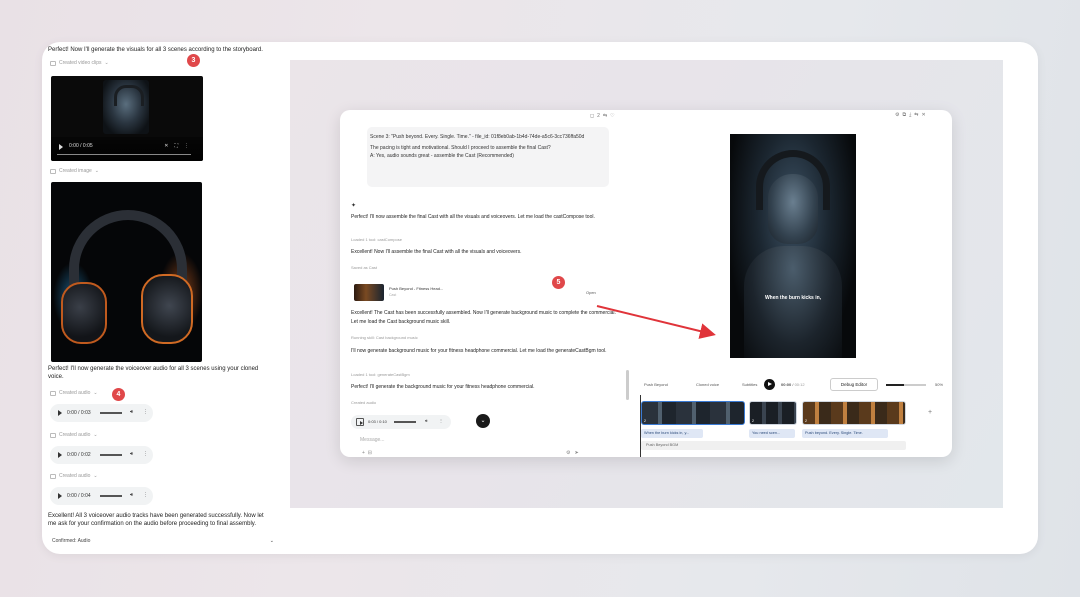 The width and height of the screenshot is (1080, 597). What do you see at coordinates (854, 384) in the screenshot?
I see `debug-editor-button: Debug Editor` at bounding box center [854, 384].